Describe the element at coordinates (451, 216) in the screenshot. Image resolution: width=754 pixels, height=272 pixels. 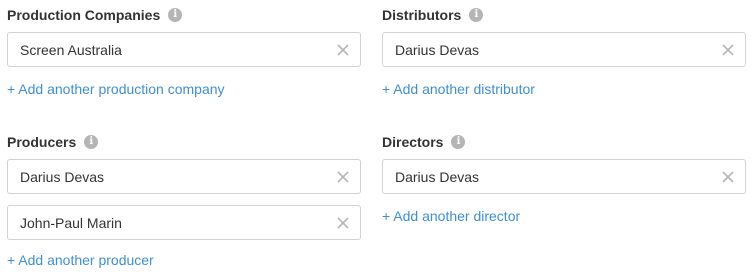
I see `add-director-link: + Add another director` at that location.